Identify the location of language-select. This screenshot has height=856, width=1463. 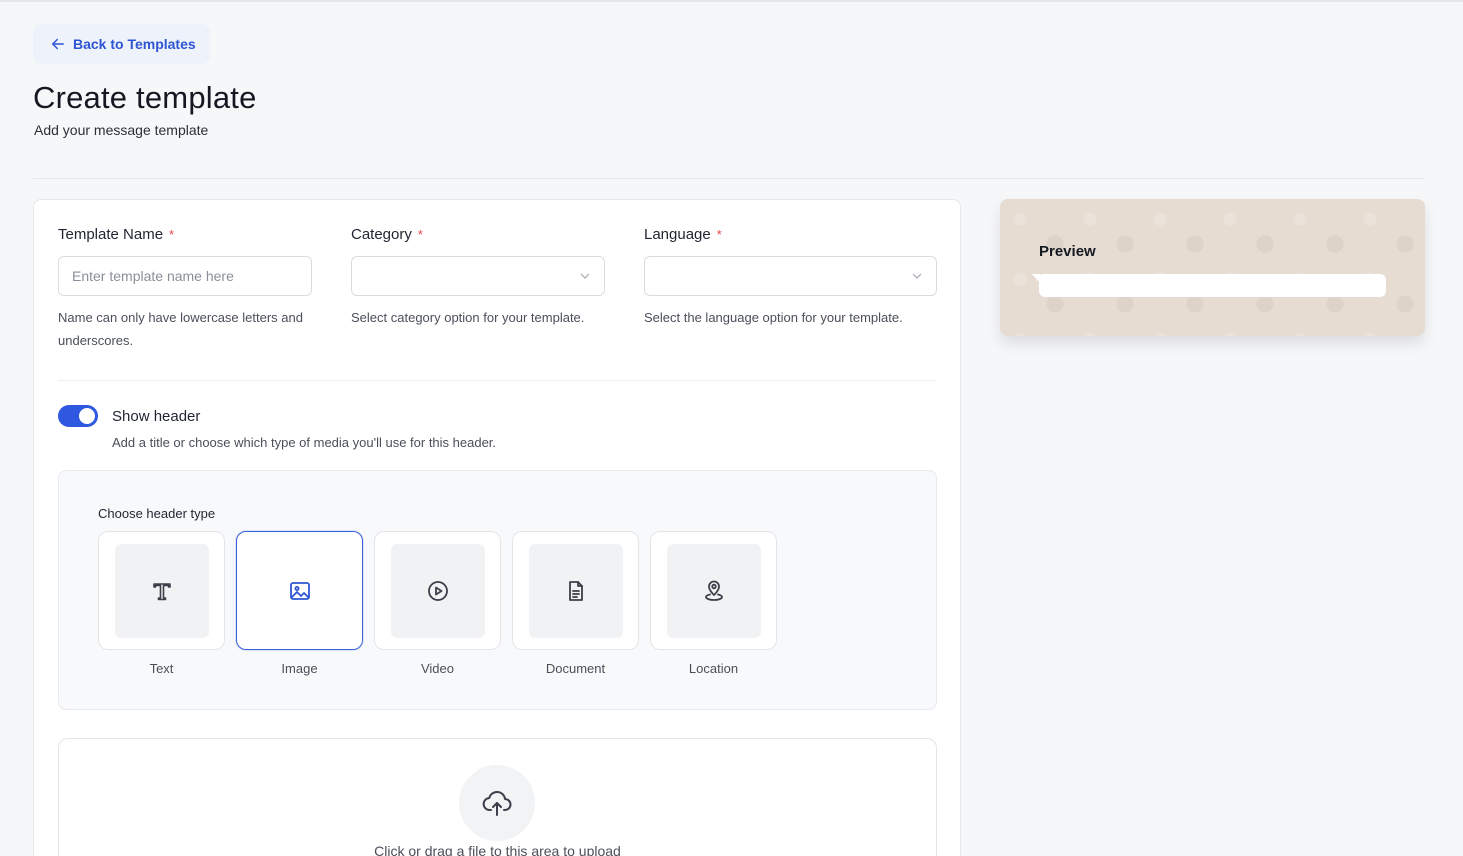
(790, 276).